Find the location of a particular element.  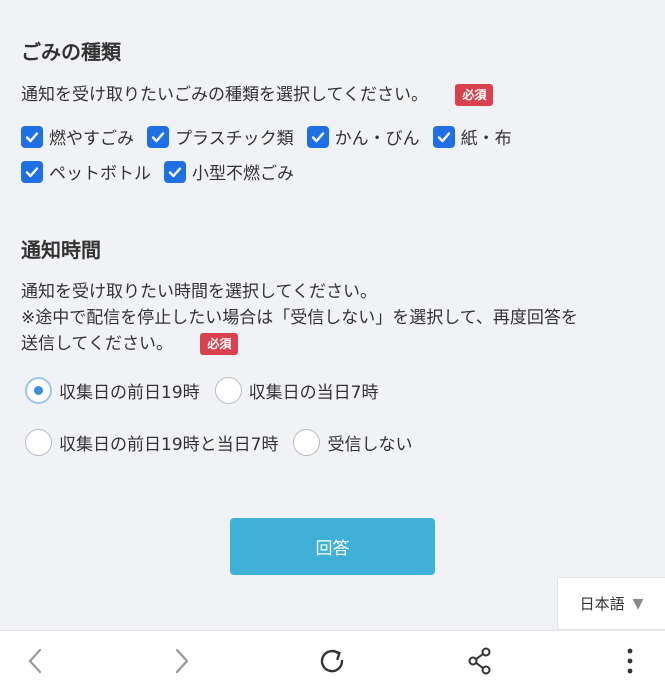

checkbox-label: 紙・布 is located at coordinates (486, 139).